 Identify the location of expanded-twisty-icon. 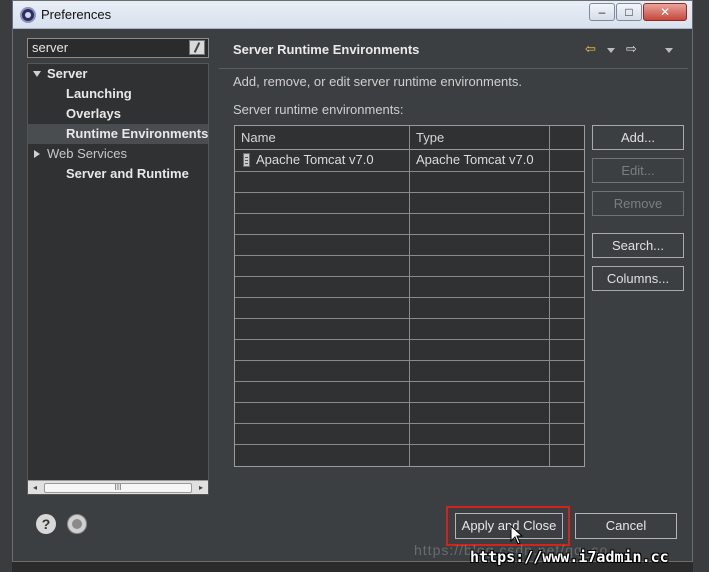
(37, 74).